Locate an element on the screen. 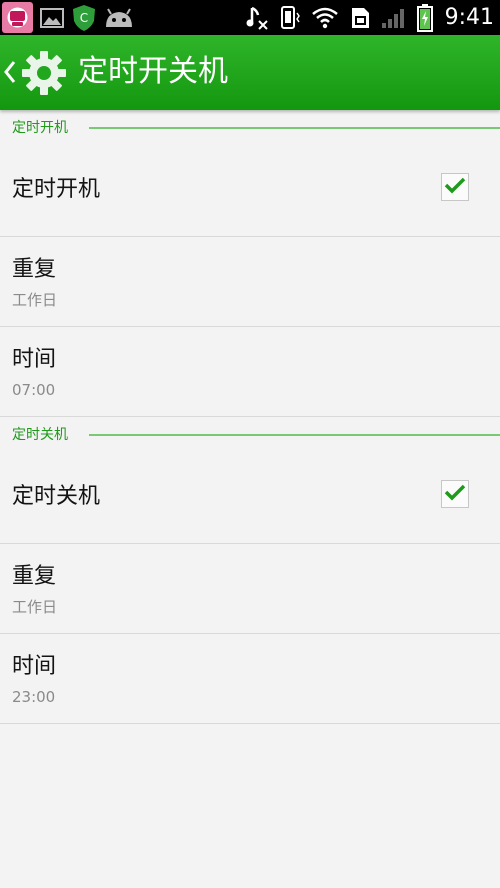 The height and width of the screenshot is (888, 500). power-off-repeat-label: 重复 is located at coordinates (34, 576).